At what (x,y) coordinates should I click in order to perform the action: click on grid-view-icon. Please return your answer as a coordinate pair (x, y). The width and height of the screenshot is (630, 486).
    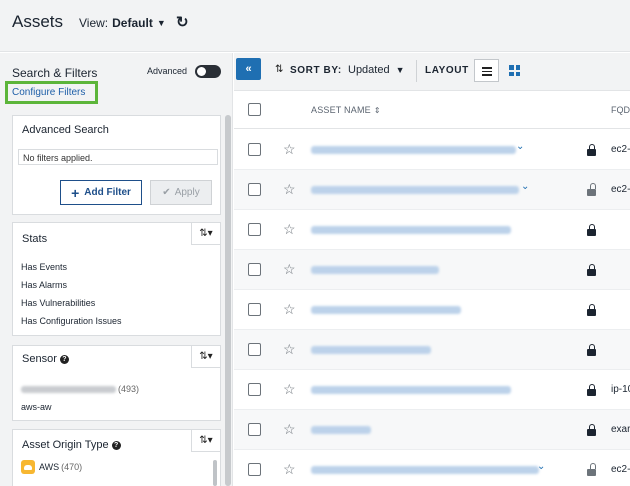
    Looking at the image, I should click on (514, 70).